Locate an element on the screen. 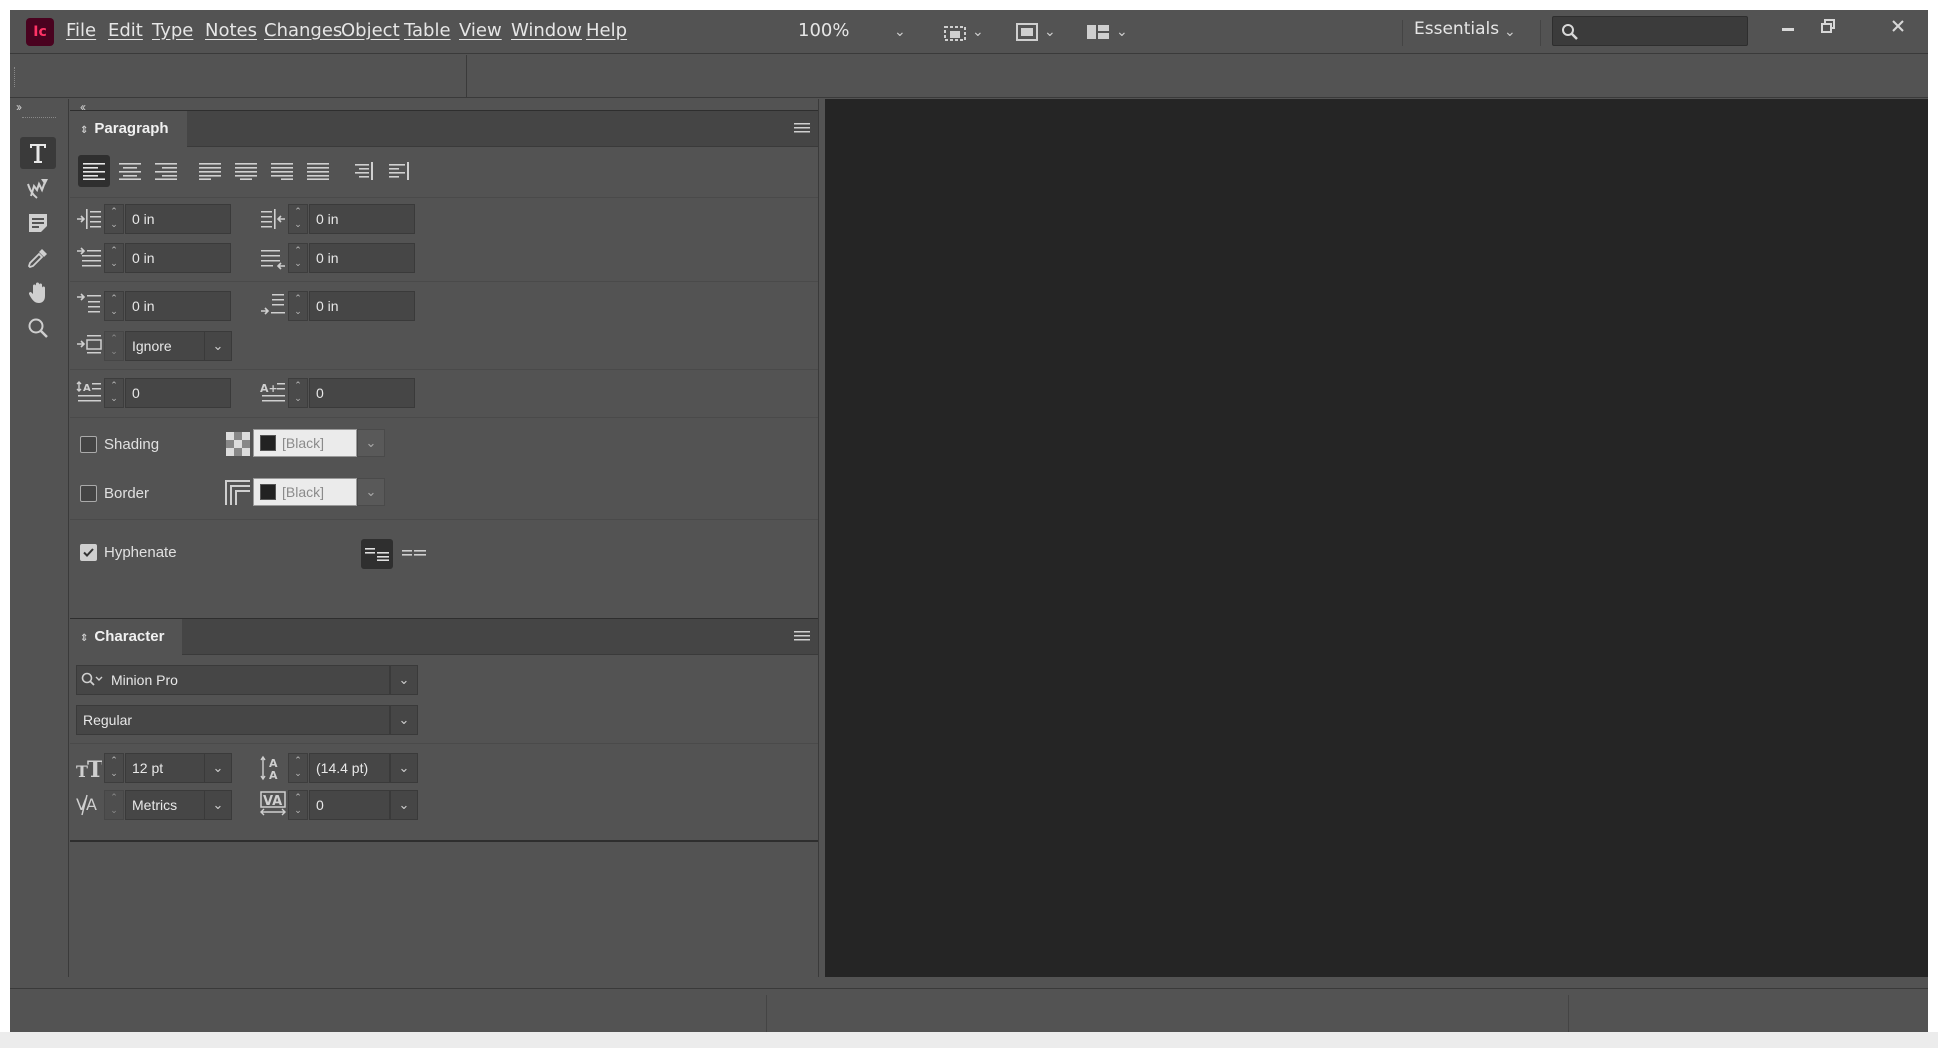 The height and width of the screenshot is (1048, 1938). right-indent-stepper: ⌃ ⌄ is located at coordinates (298, 219).